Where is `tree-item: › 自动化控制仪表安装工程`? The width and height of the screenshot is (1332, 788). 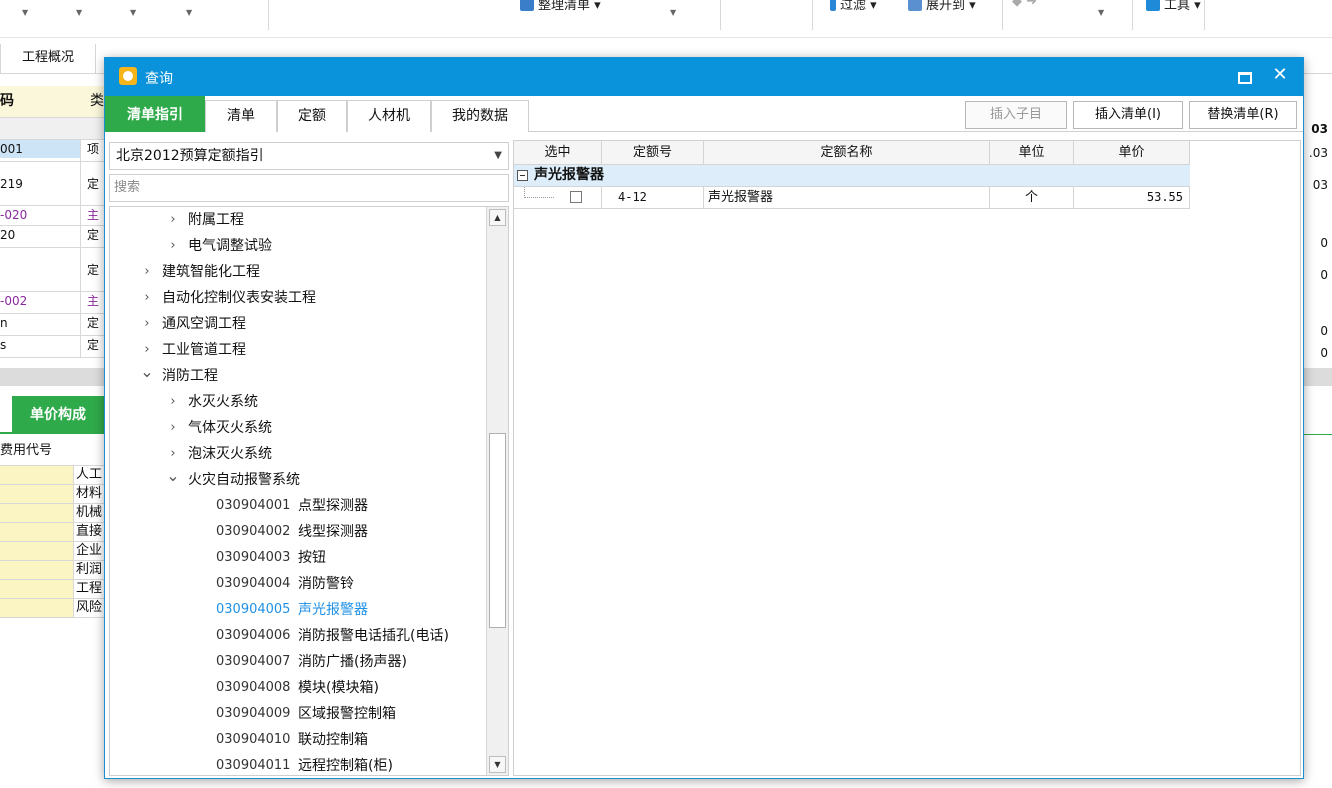 tree-item: › 自动化控制仪表安装工程 is located at coordinates (298, 298).